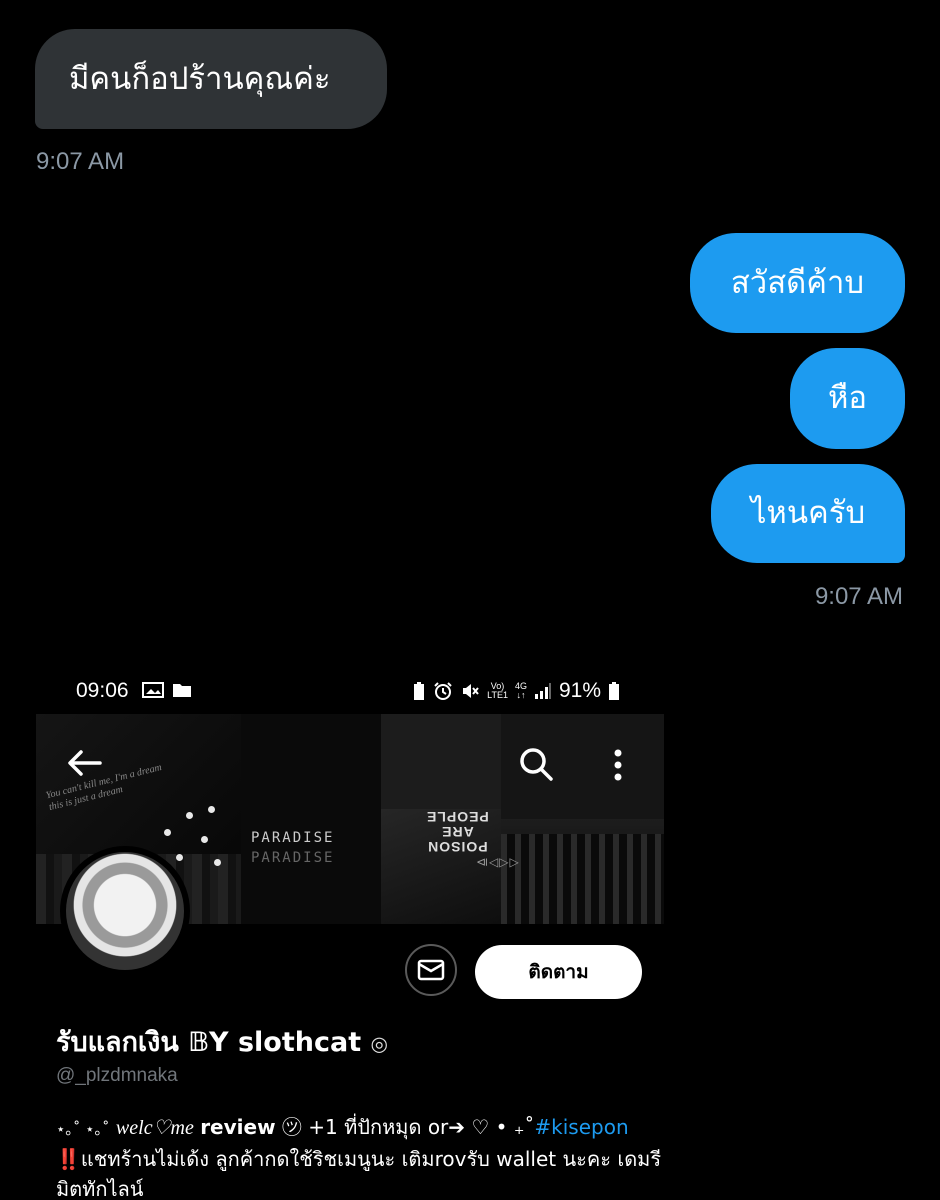 The image size is (940, 1200). I want to click on bio-review: review, so click(238, 1127).